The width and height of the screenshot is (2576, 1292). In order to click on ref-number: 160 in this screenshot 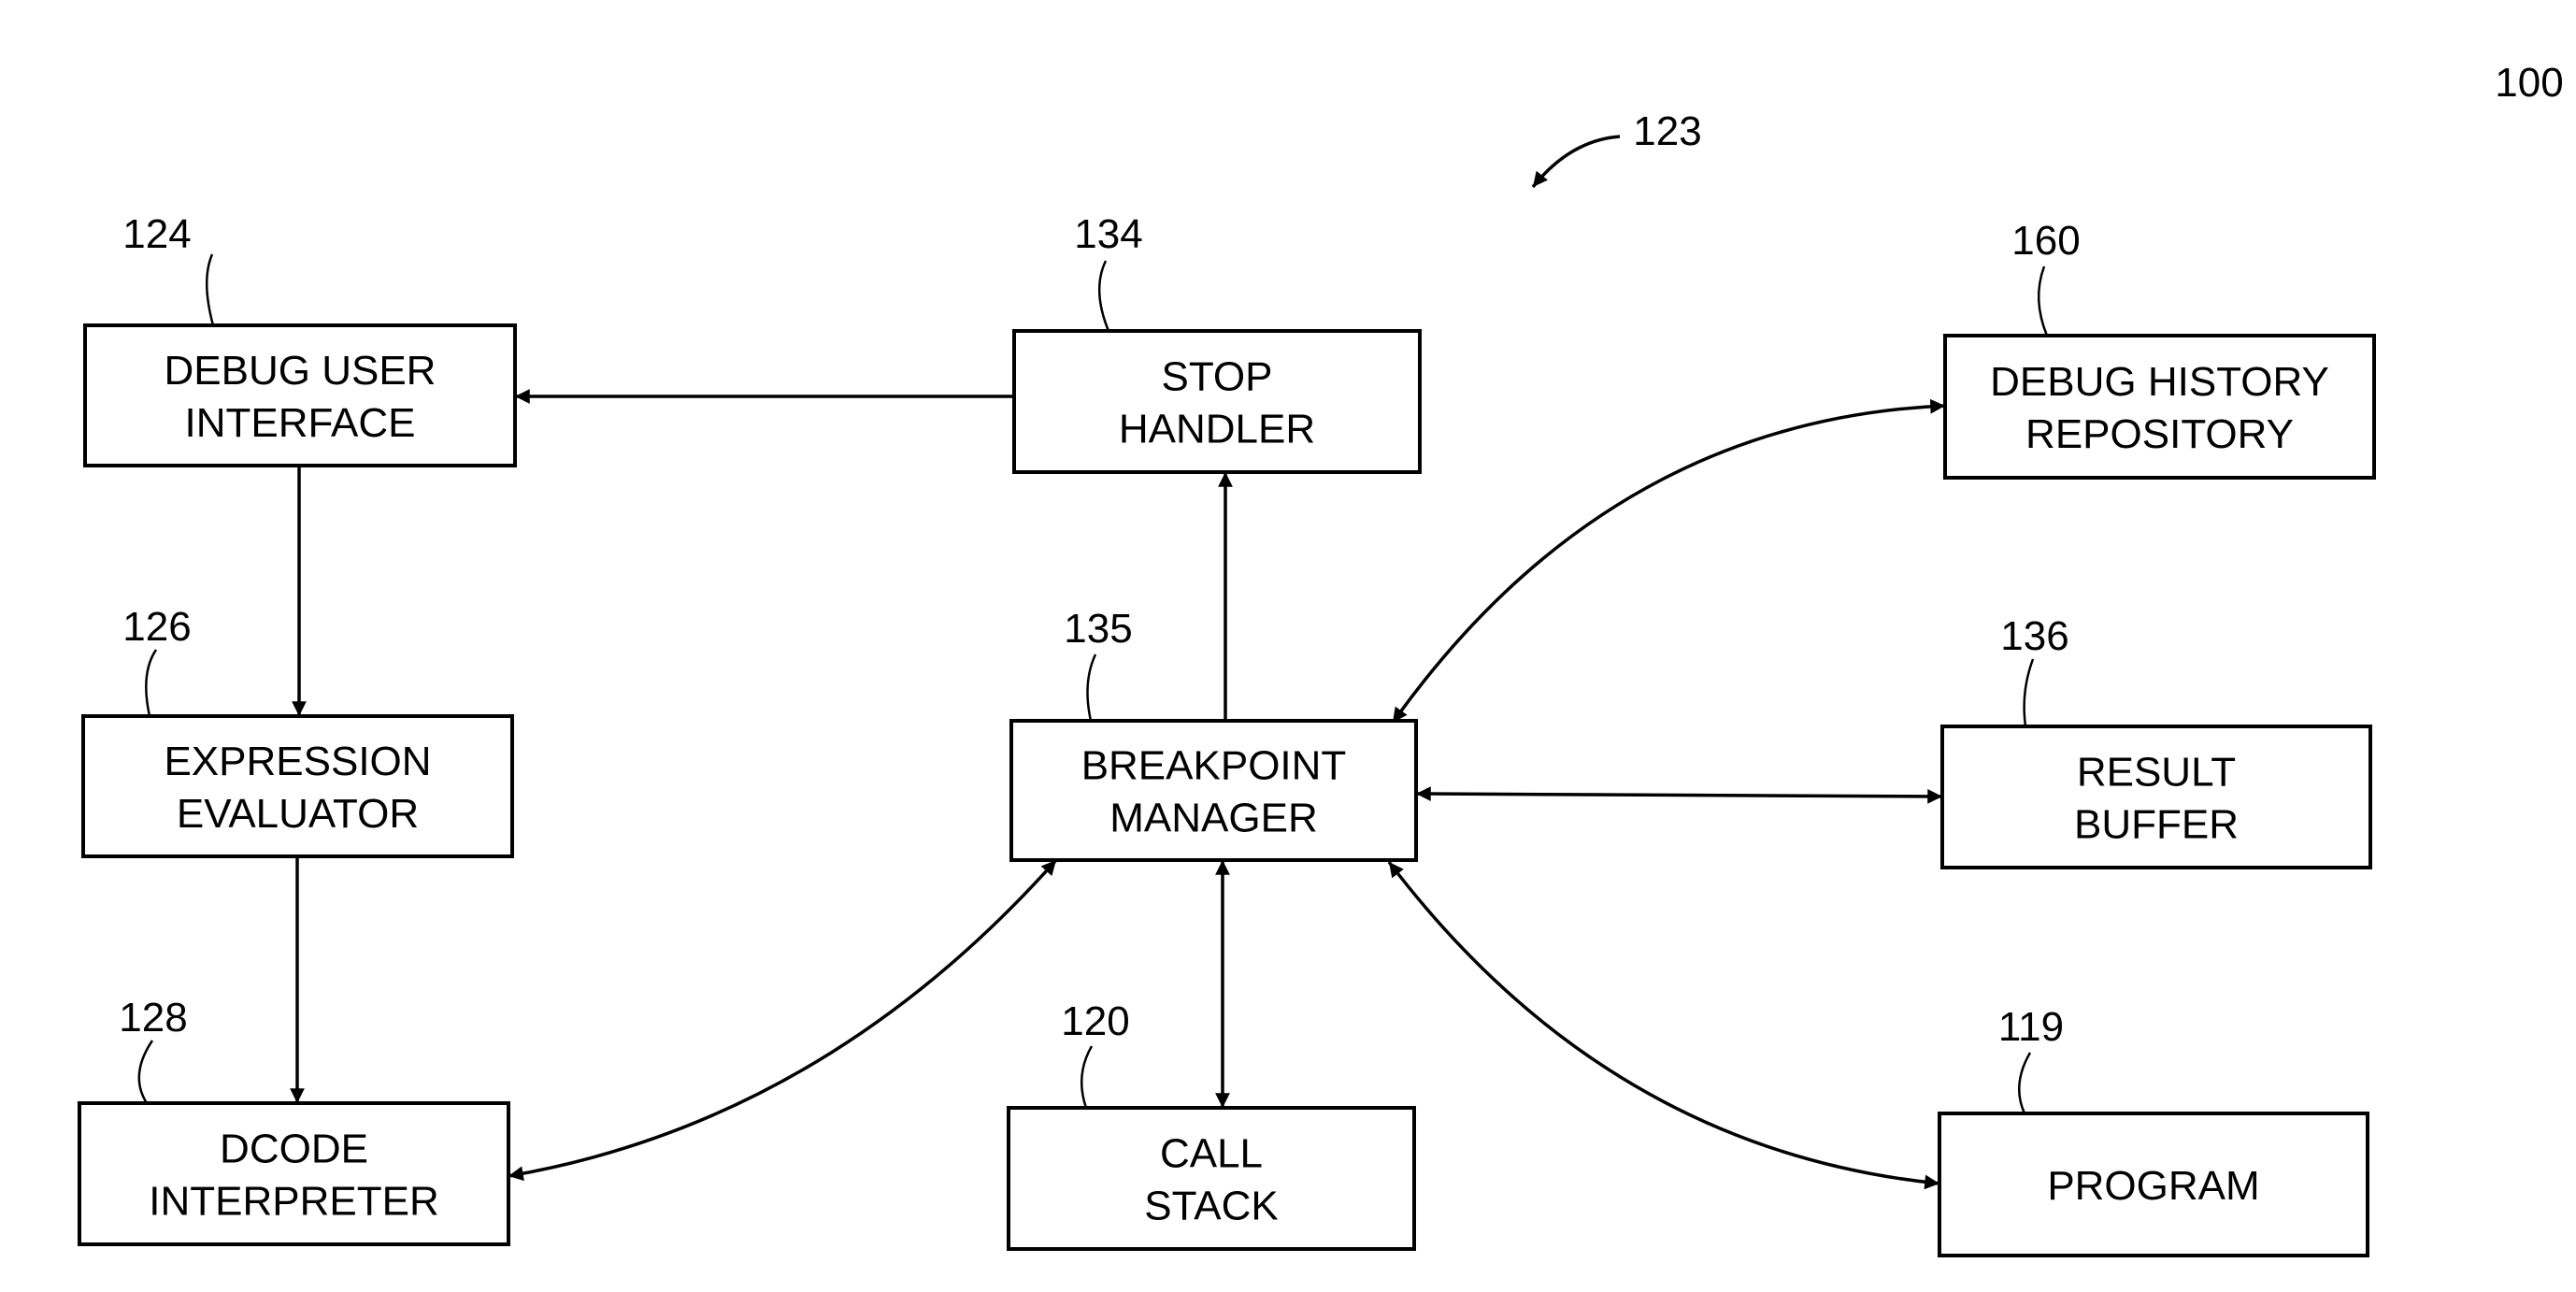, I will do `click(2045, 241)`.